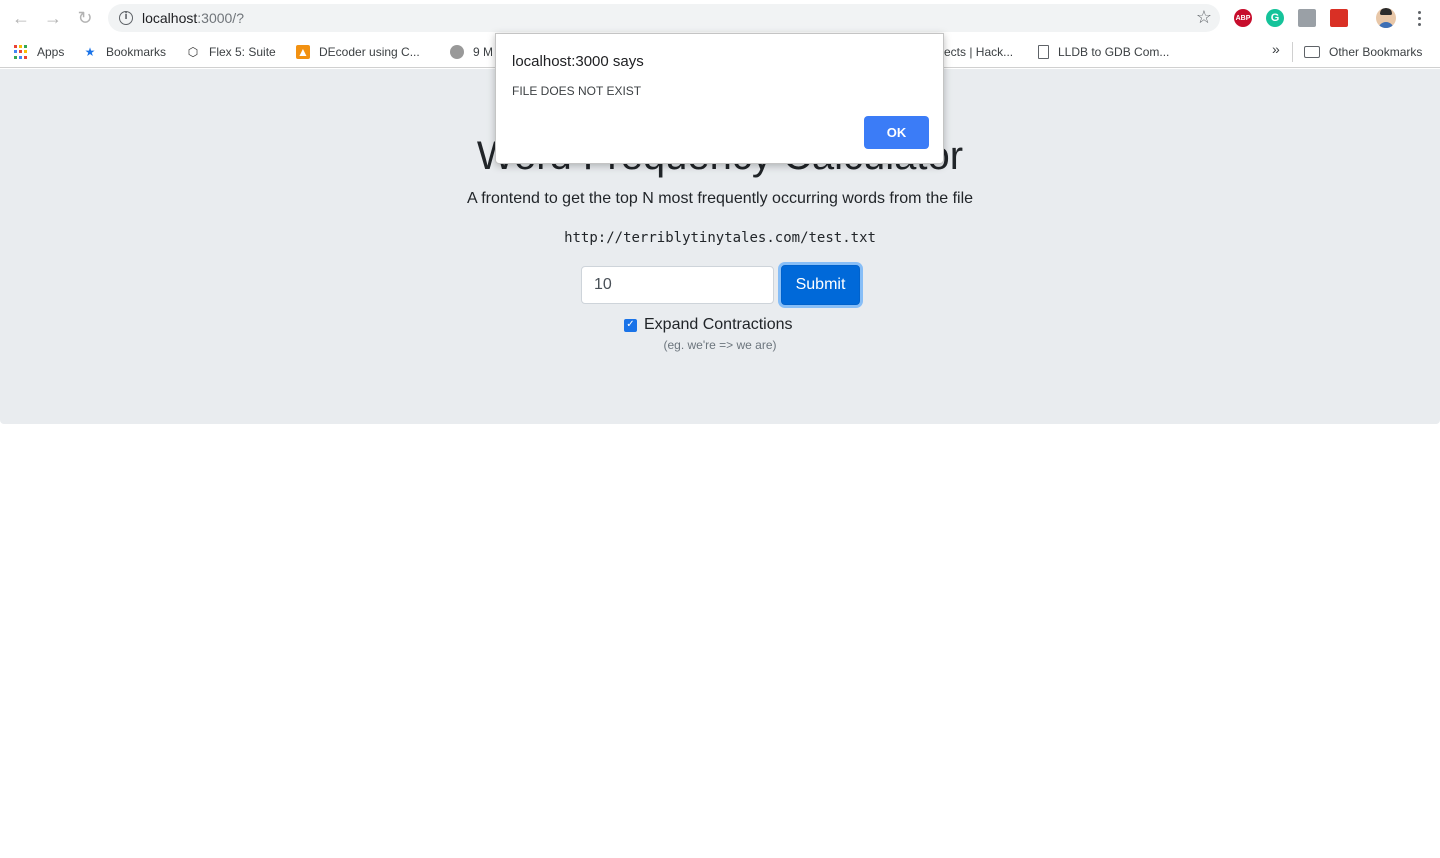  What do you see at coordinates (124, 52) in the screenshot?
I see `bookmark-bookmarks: ★ Bookmarks` at bounding box center [124, 52].